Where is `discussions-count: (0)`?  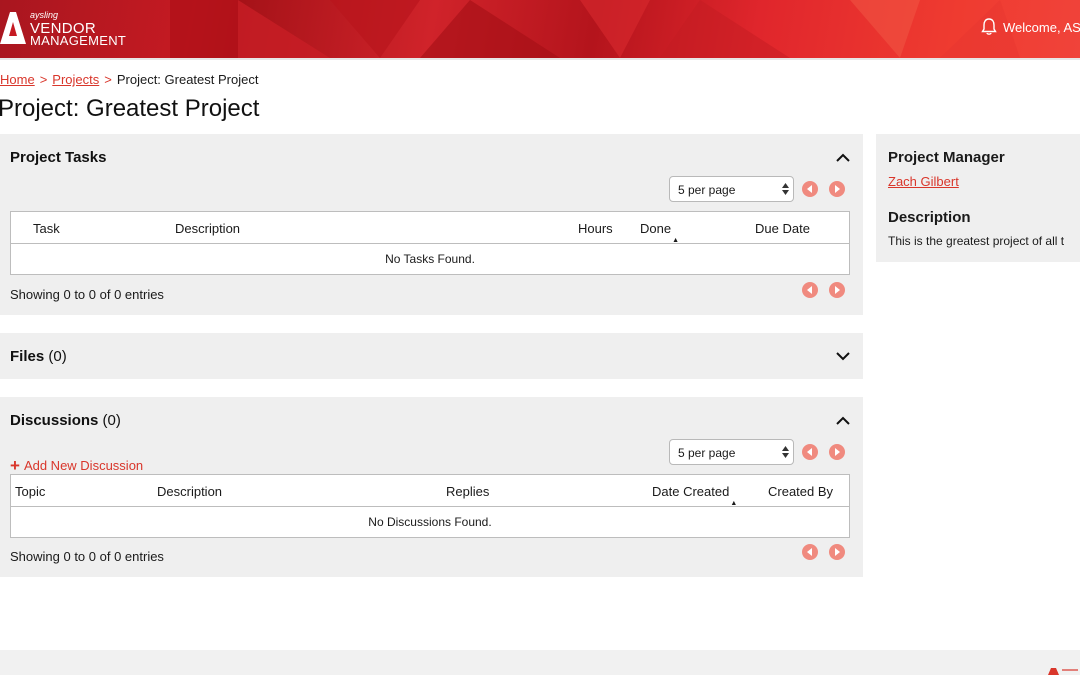 discussions-count: (0) is located at coordinates (111, 420).